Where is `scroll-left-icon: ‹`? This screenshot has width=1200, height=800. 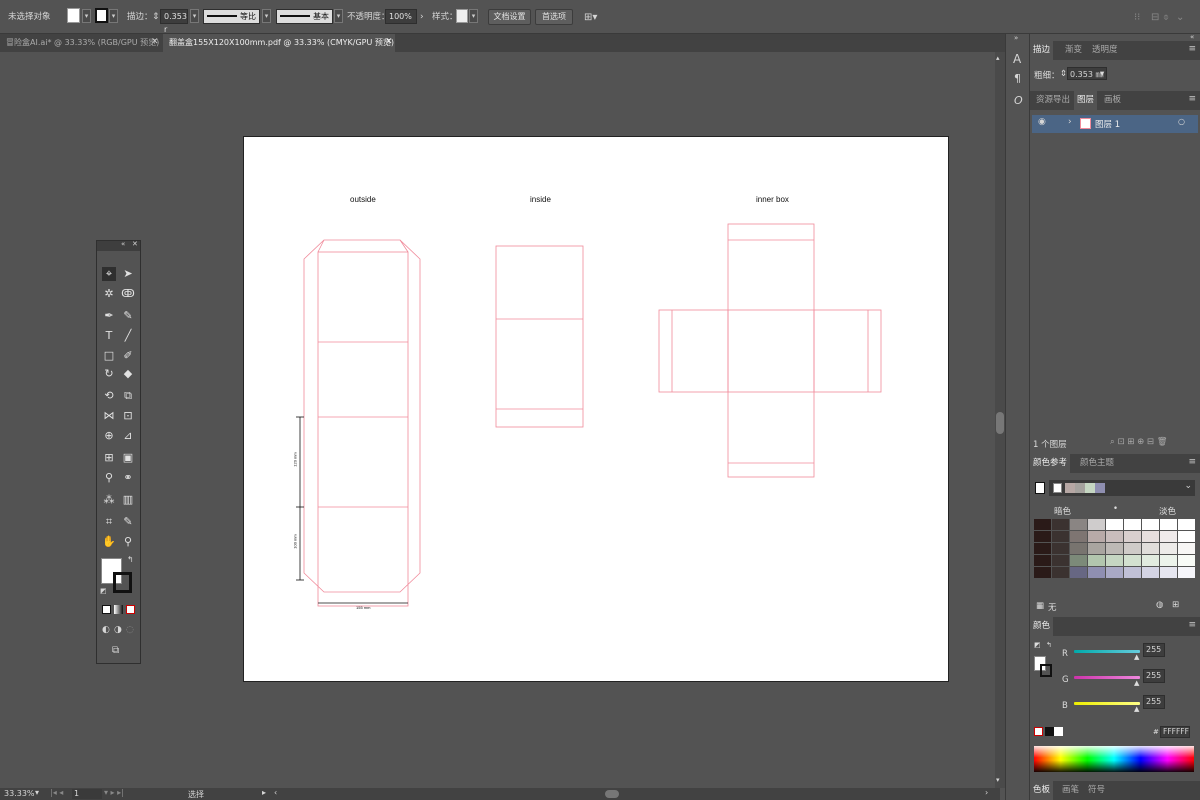
scroll-left-icon: ‹ is located at coordinates (275, 792).